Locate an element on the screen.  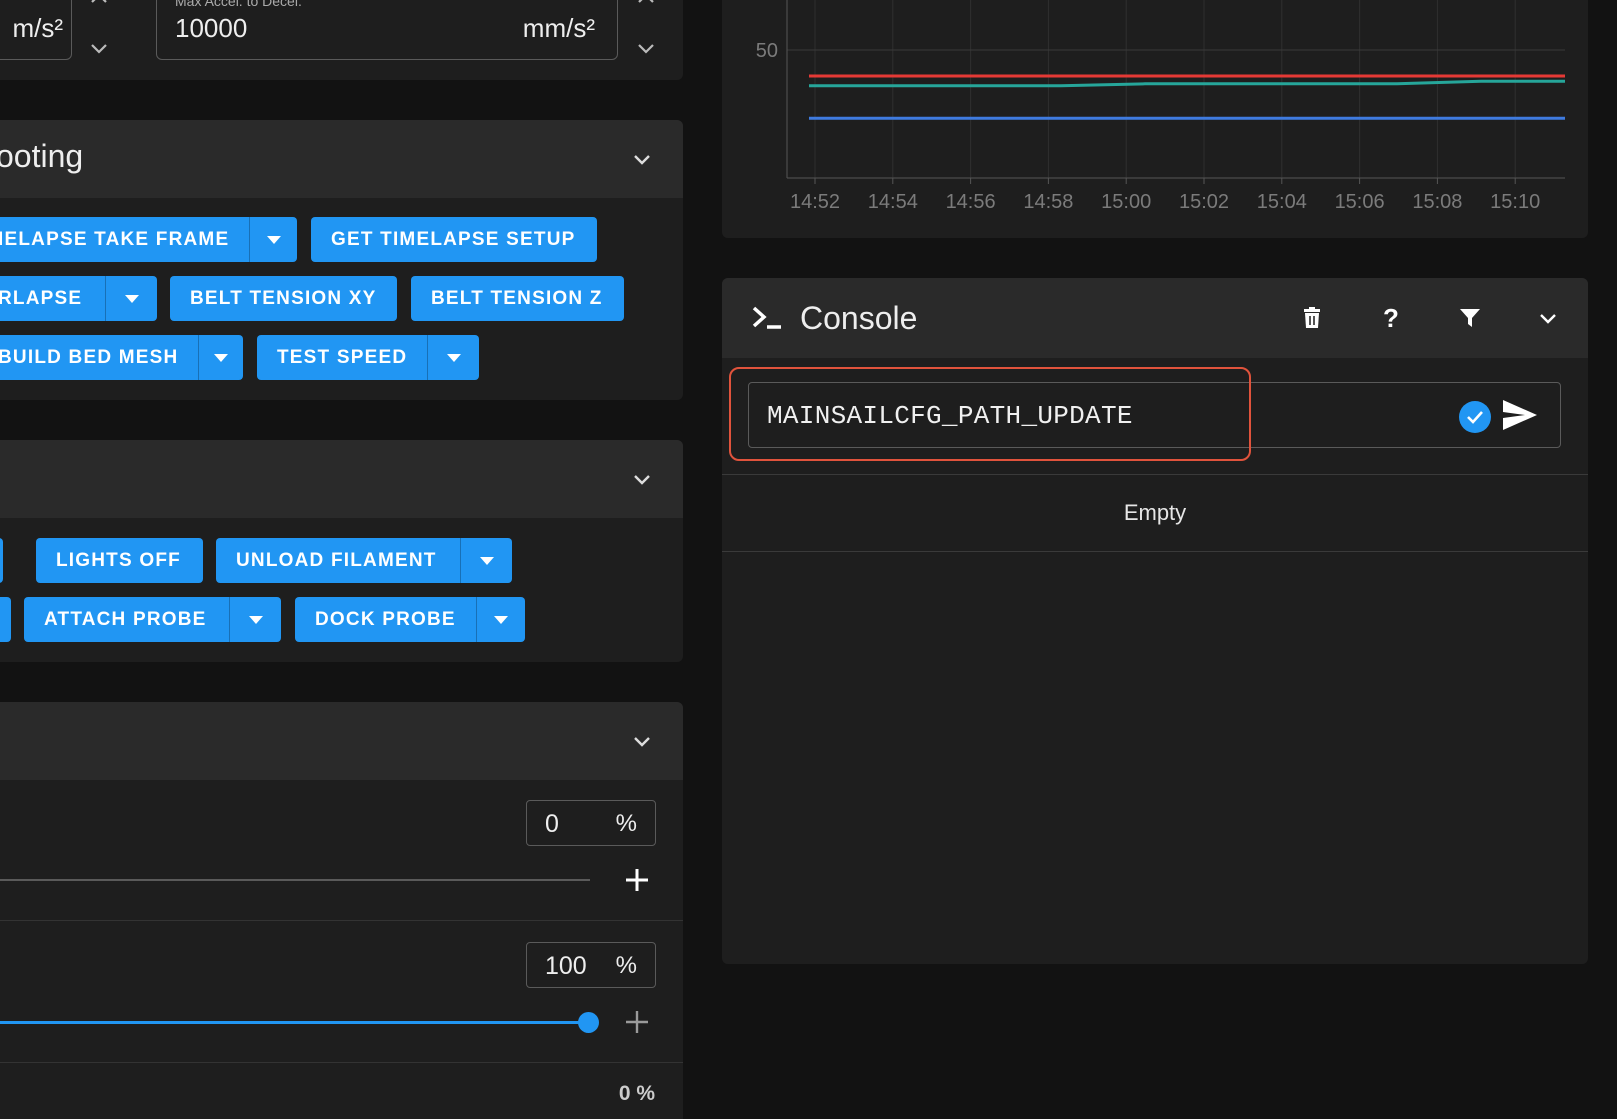
macro-button-lights-off: LIGHTS OFF is located at coordinates (119, 560).